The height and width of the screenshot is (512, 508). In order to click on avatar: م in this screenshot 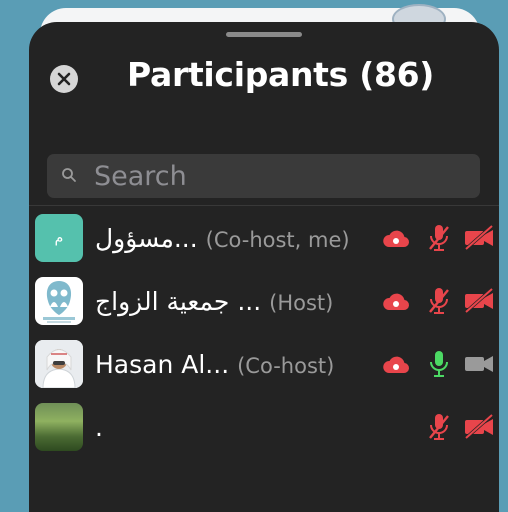, I will do `click(59, 238)`.